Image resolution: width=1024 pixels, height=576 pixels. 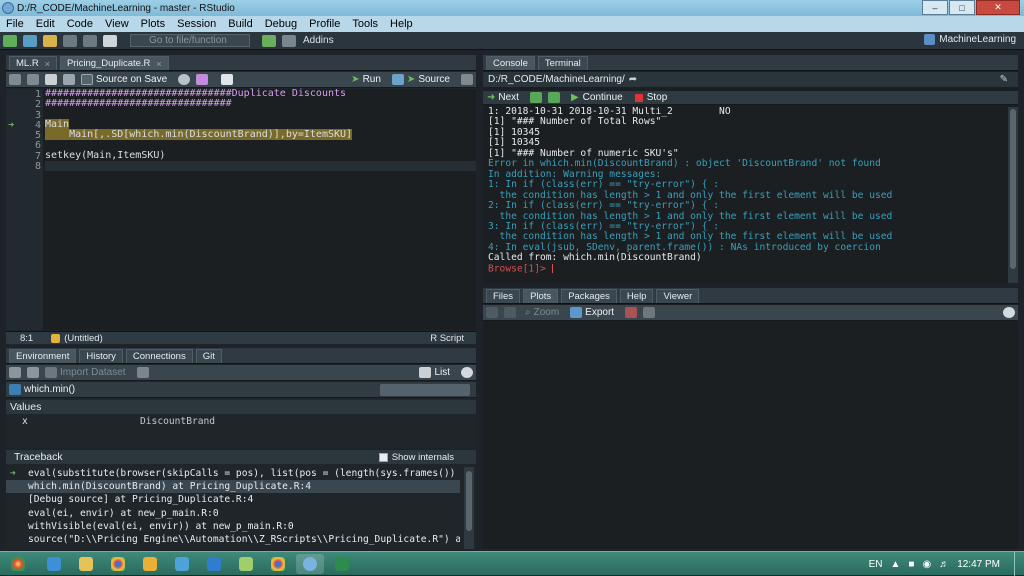 What do you see at coordinates (33, 63) in the screenshot?
I see `tab-ml-r: ML.R ×` at bounding box center [33, 63].